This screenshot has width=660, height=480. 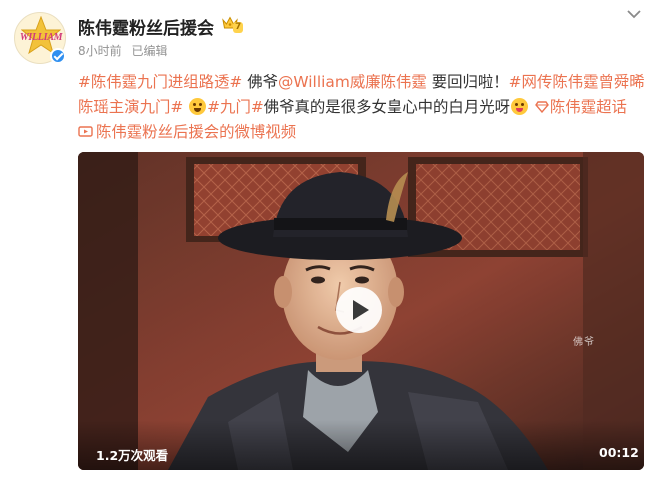 I want to click on play-button, so click(x=359, y=310).